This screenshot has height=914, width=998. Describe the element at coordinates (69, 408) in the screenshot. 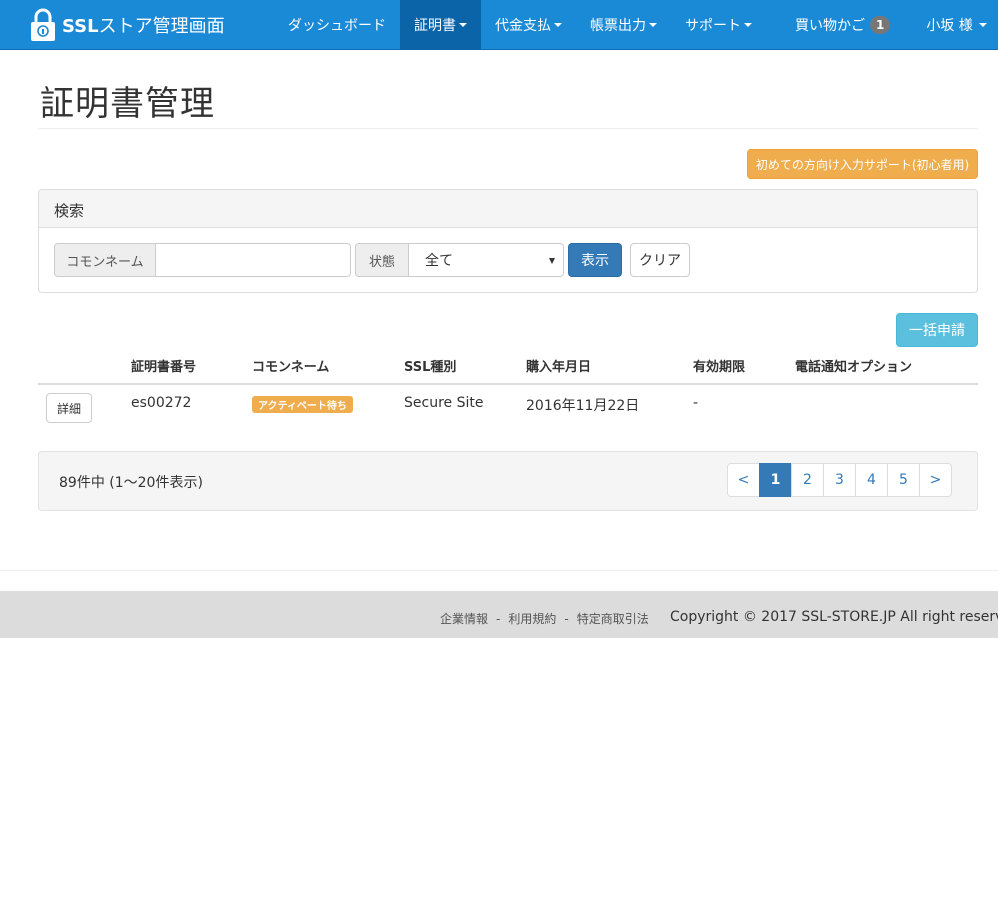

I see `detail-button: 詳細` at that location.